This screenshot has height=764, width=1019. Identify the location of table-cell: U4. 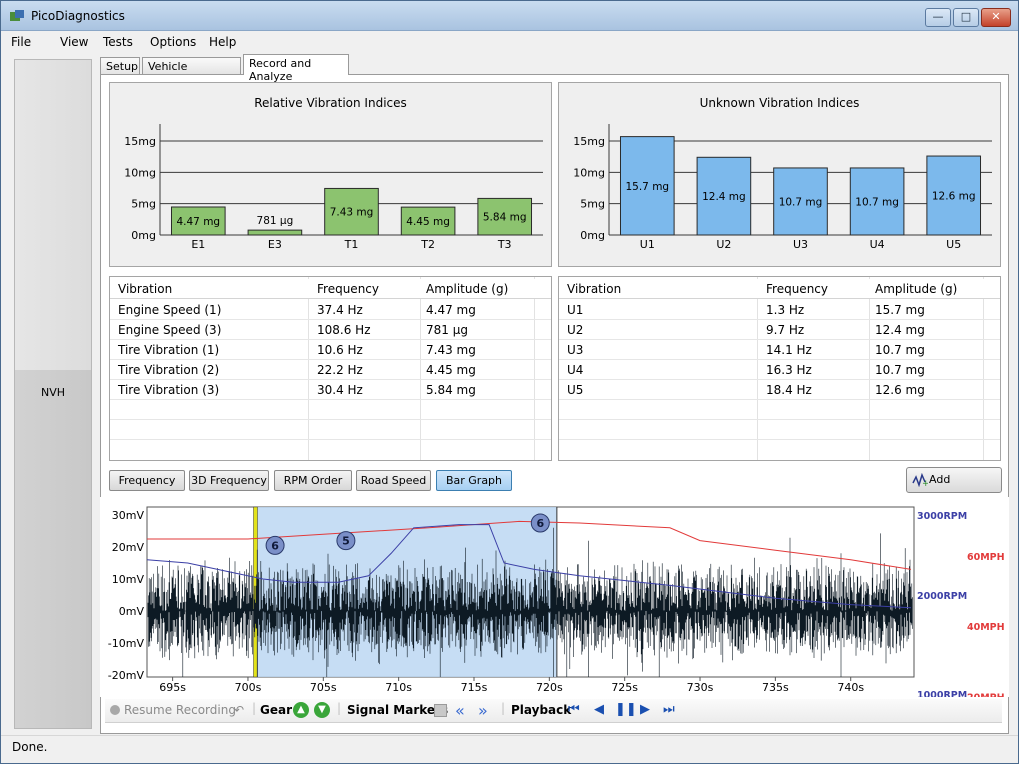
(575, 370).